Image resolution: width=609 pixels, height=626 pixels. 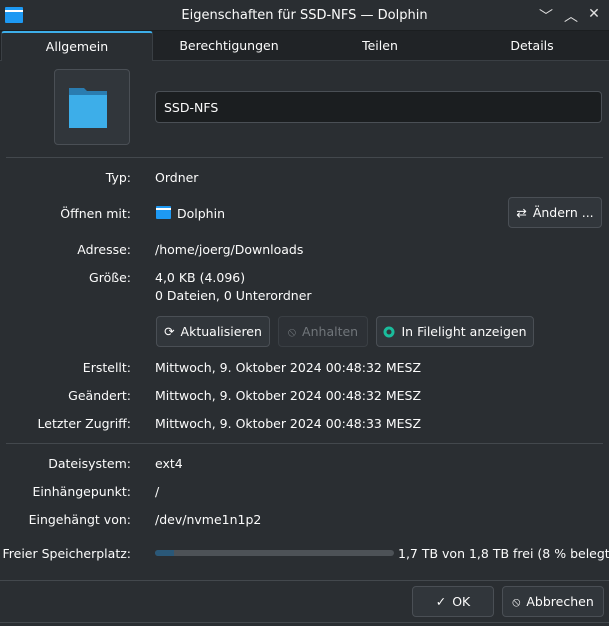 What do you see at coordinates (88, 108) in the screenshot?
I see `folder-icon` at bounding box center [88, 108].